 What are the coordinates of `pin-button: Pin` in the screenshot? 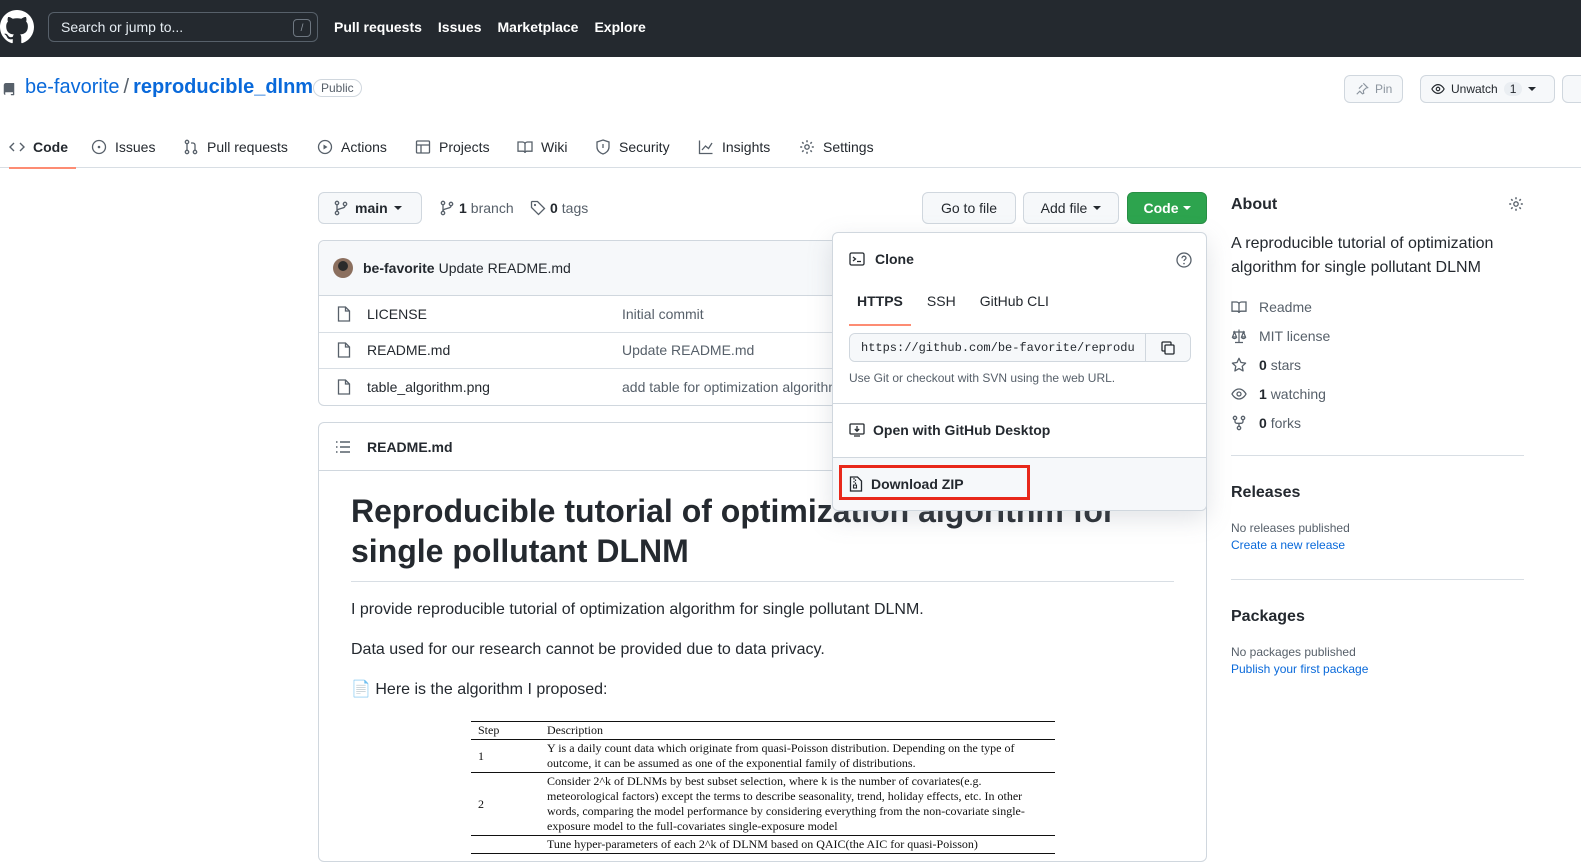 It's located at (1374, 89).